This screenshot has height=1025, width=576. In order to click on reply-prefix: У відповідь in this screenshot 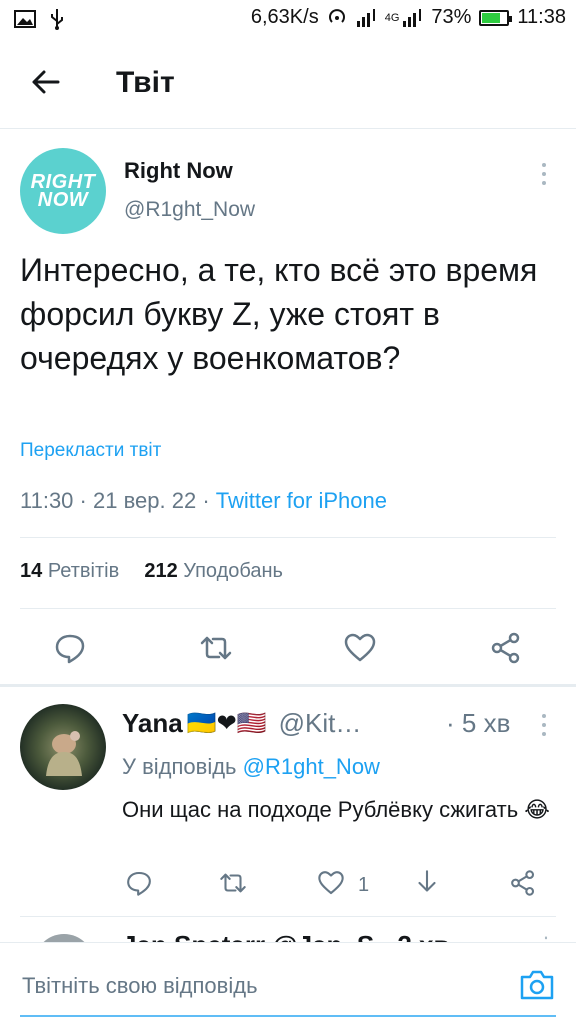, I will do `click(179, 766)`.